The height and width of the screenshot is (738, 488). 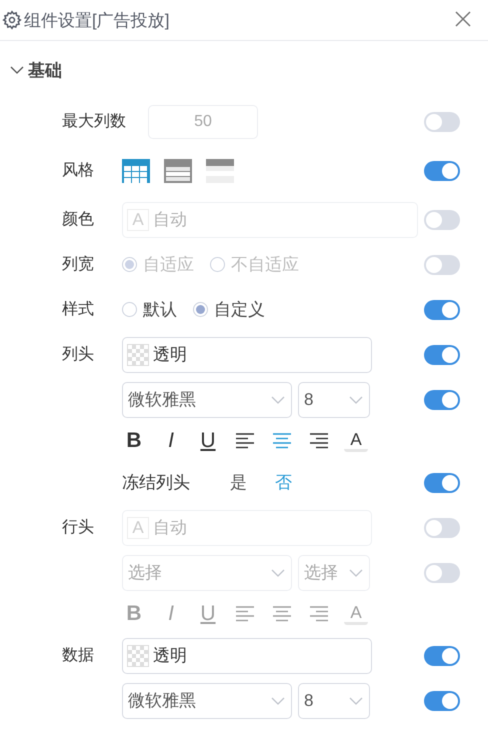 I want to click on bold-button: B, so click(x=134, y=441).